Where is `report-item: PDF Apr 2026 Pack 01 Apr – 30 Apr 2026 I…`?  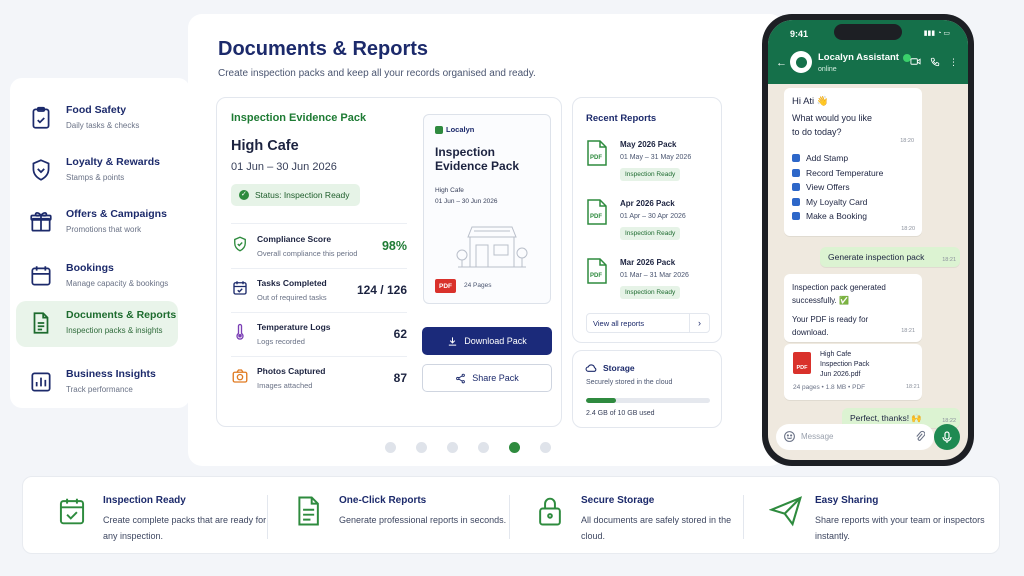
report-item: PDF Apr 2026 Pack 01 Apr – 30 Apr 2026 I… is located at coordinates (651, 222).